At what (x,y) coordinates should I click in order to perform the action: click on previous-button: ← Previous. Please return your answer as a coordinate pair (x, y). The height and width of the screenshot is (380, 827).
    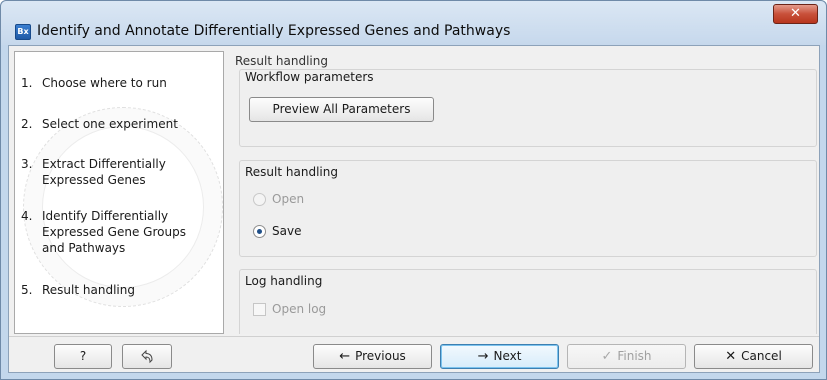
    Looking at the image, I should click on (372, 356).